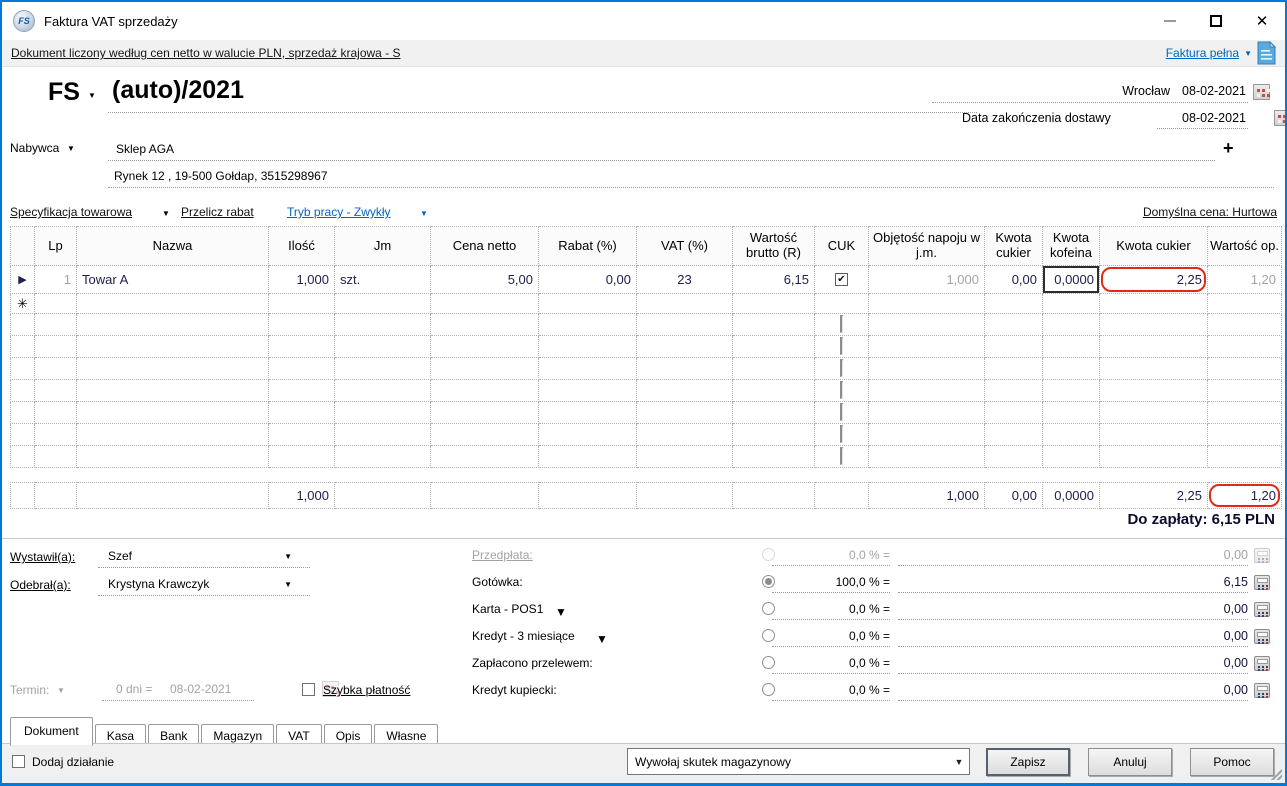  Describe the element at coordinates (22, 303) in the screenshot. I see `new-row-icon: ✳` at that location.